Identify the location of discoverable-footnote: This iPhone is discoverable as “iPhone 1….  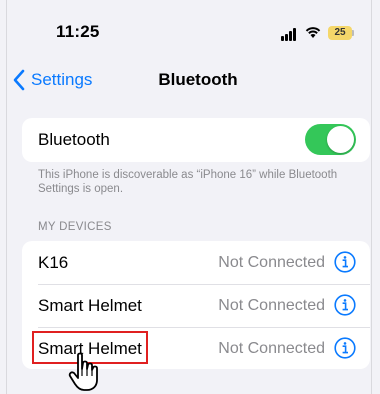
(188, 182).